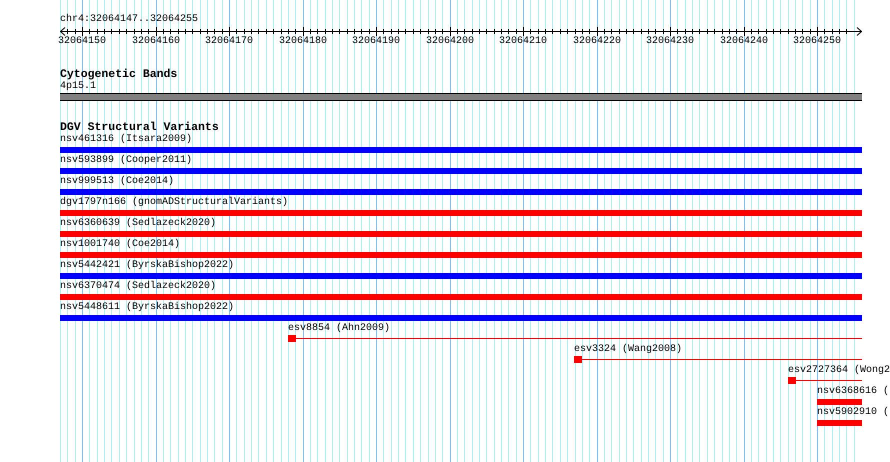 Image resolution: width=890 pixels, height=462 pixels. What do you see at coordinates (138, 287) in the screenshot?
I see `variant-label: nsv6370474 (Sedlazeck2020)` at bounding box center [138, 287].